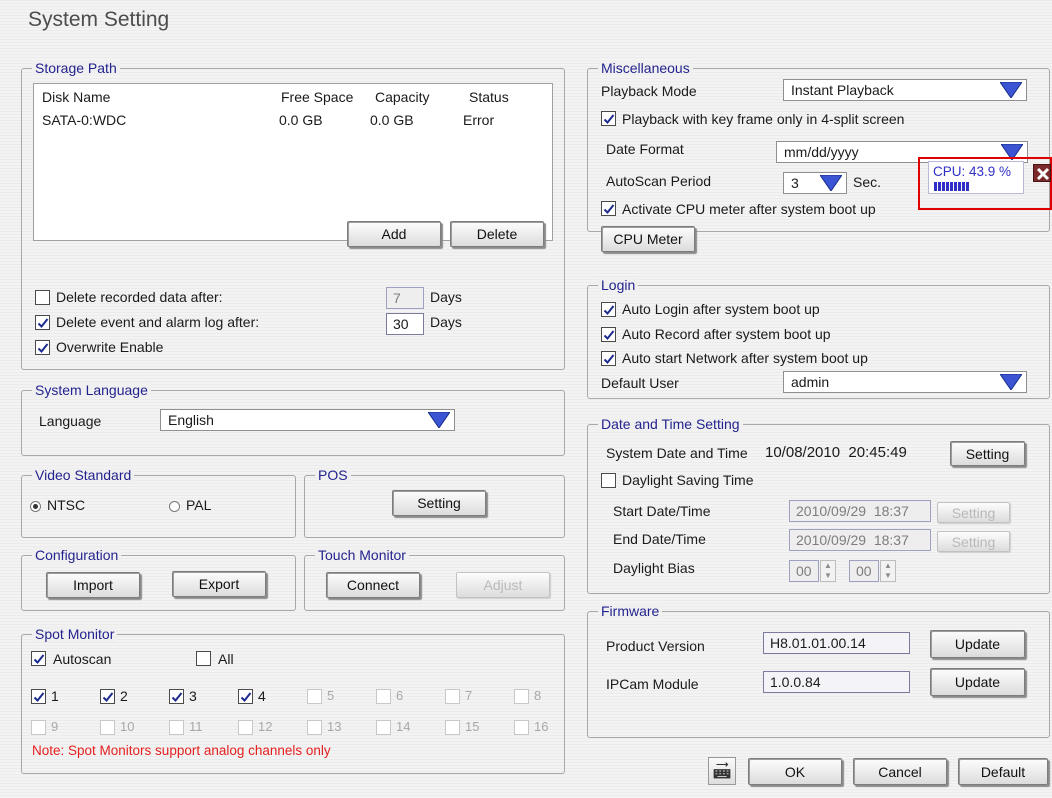  What do you see at coordinates (662, 511) in the screenshot?
I see `start-date-time-label: Start Date/Time` at bounding box center [662, 511].